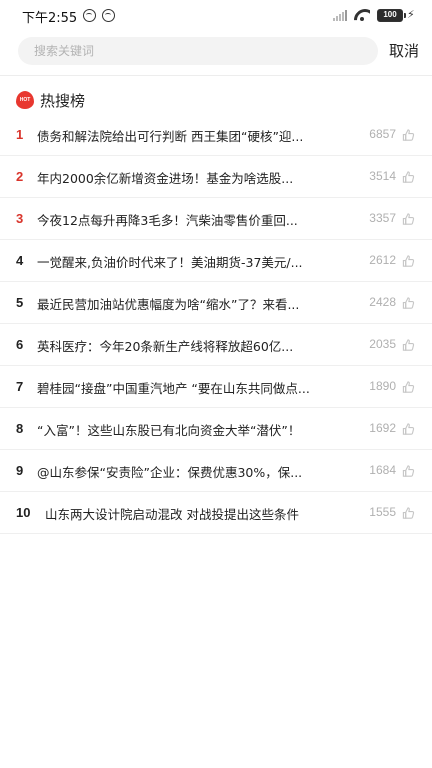 The image size is (432, 768). What do you see at coordinates (382, 386) in the screenshot?
I see `heat-count: 1890` at bounding box center [382, 386].